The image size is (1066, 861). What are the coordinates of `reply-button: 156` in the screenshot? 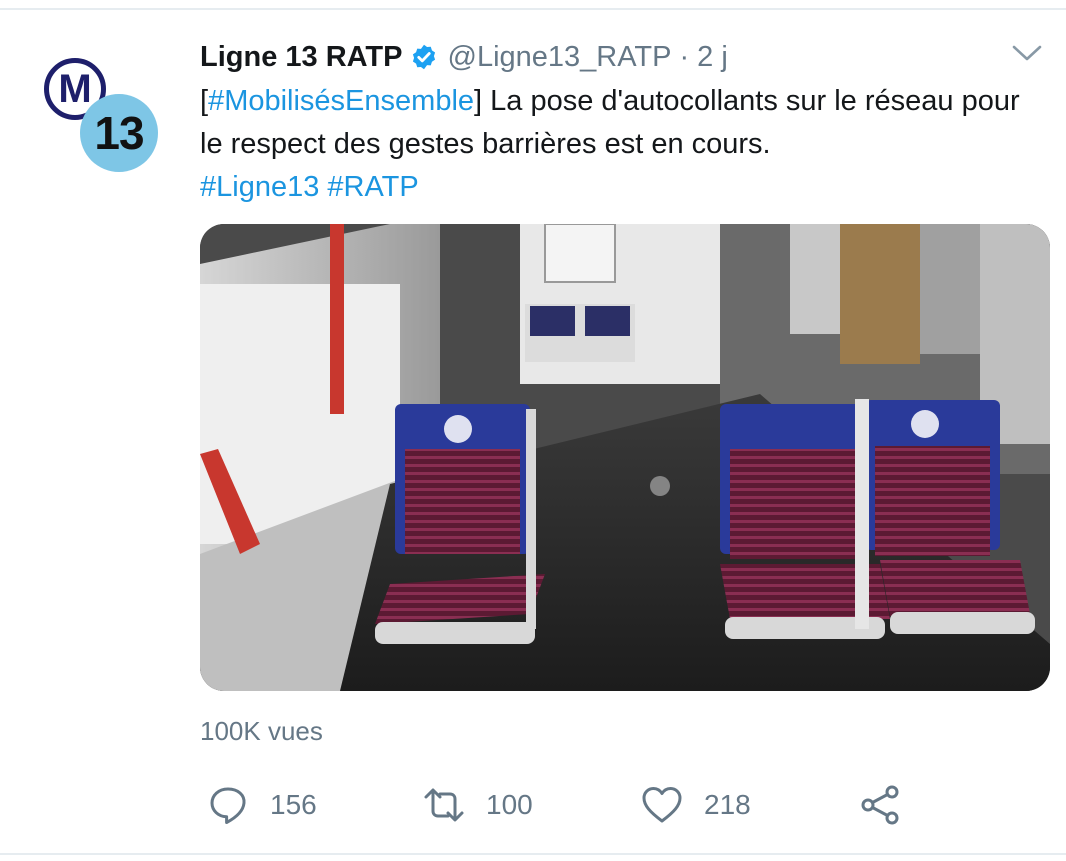 It's located at (261, 805).